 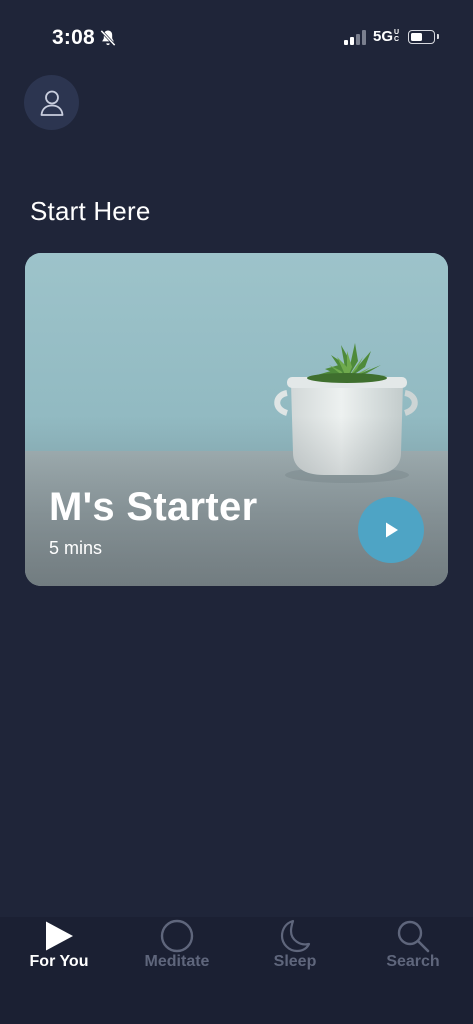 What do you see at coordinates (236, 36) in the screenshot?
I see `status-bar: 3:08 5G UC` at bounding box center [236, 36].